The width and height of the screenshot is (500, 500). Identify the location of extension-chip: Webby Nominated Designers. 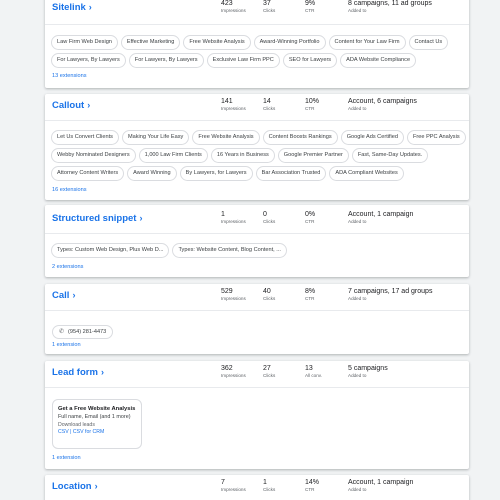
(93, 155).